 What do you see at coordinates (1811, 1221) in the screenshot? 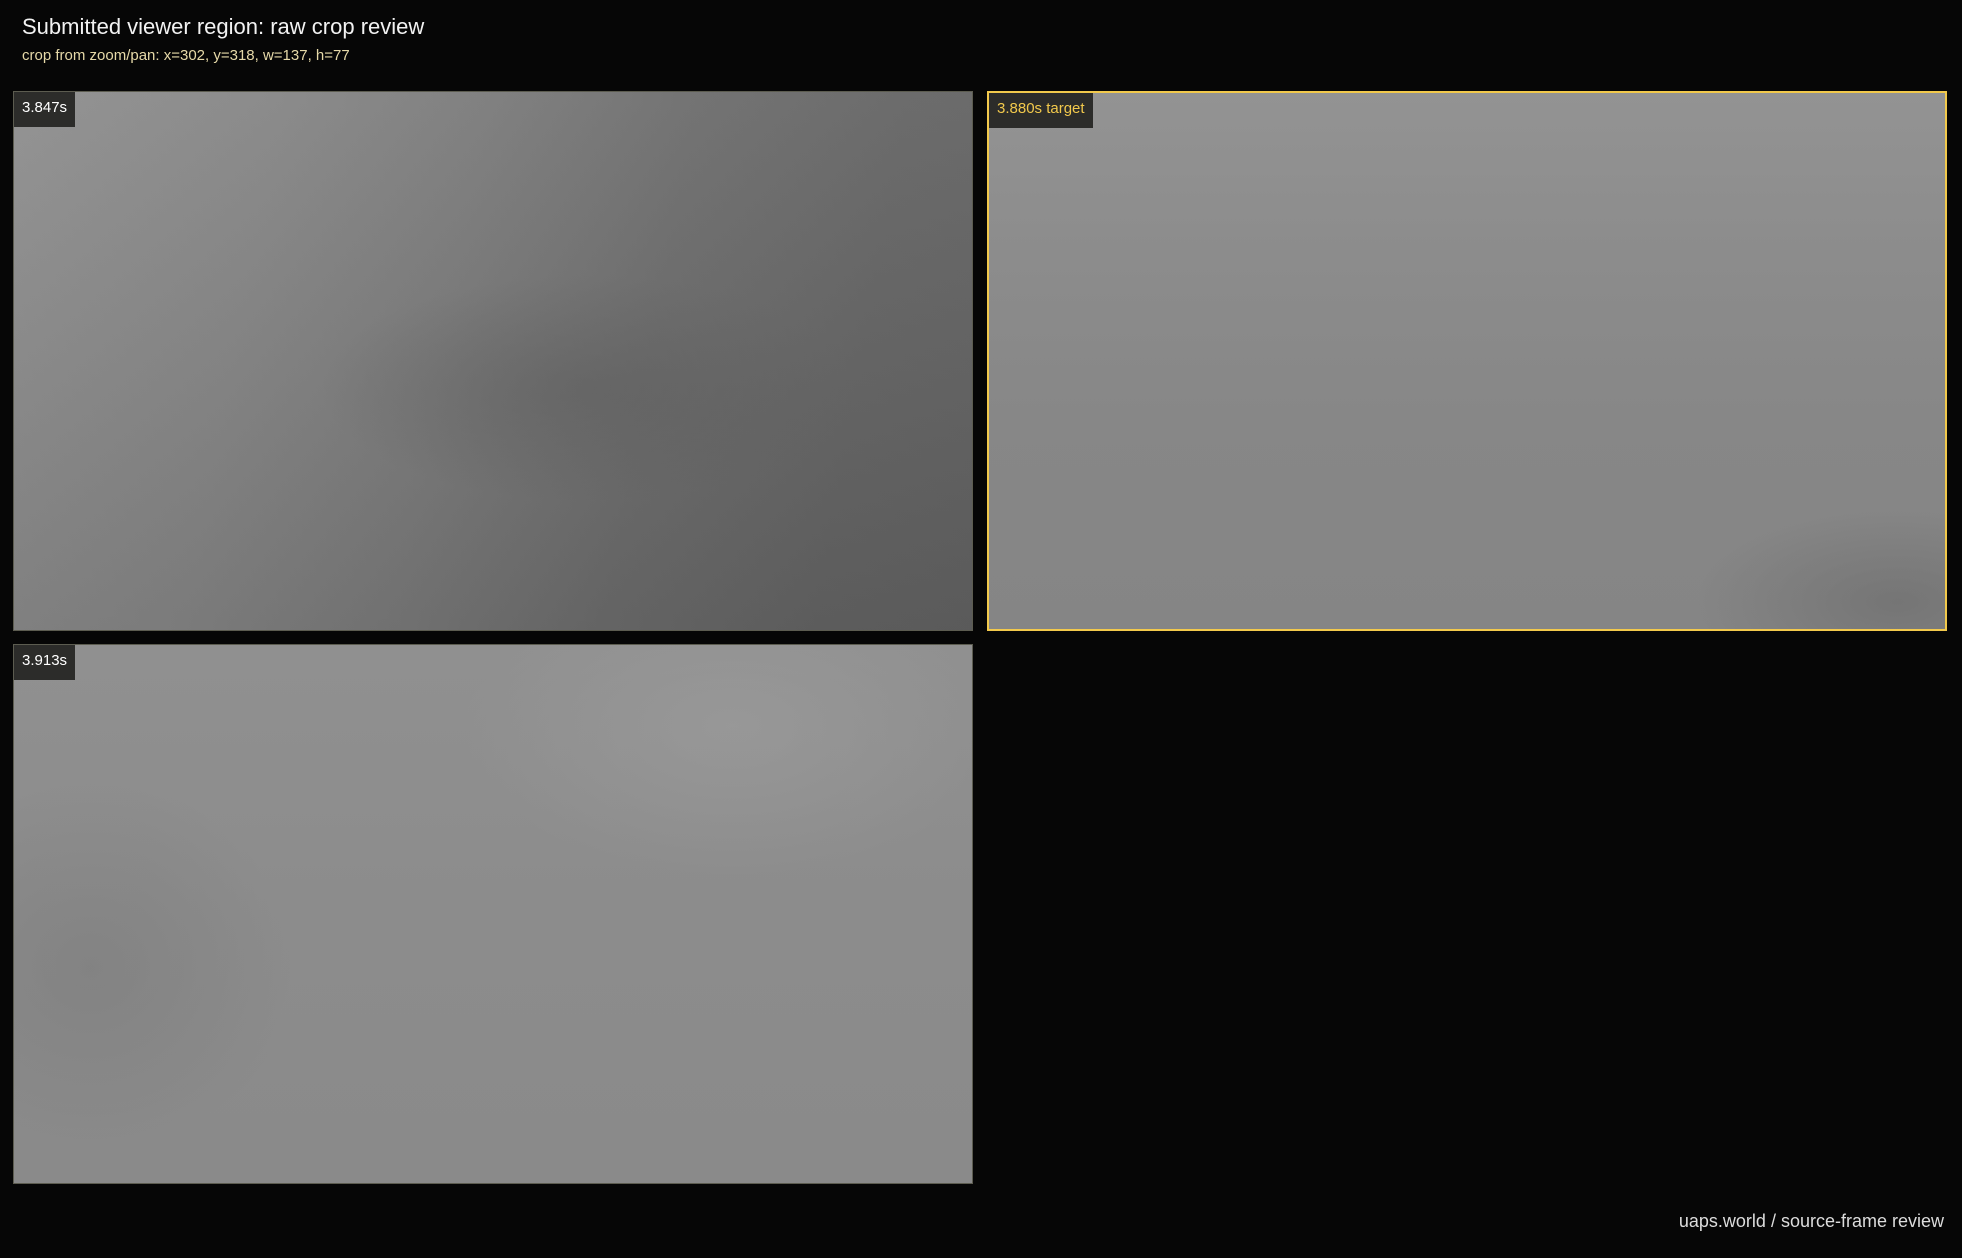
I see `footer-credit: uaps.world / source-frame review` at bounding box center [1811, 1221].